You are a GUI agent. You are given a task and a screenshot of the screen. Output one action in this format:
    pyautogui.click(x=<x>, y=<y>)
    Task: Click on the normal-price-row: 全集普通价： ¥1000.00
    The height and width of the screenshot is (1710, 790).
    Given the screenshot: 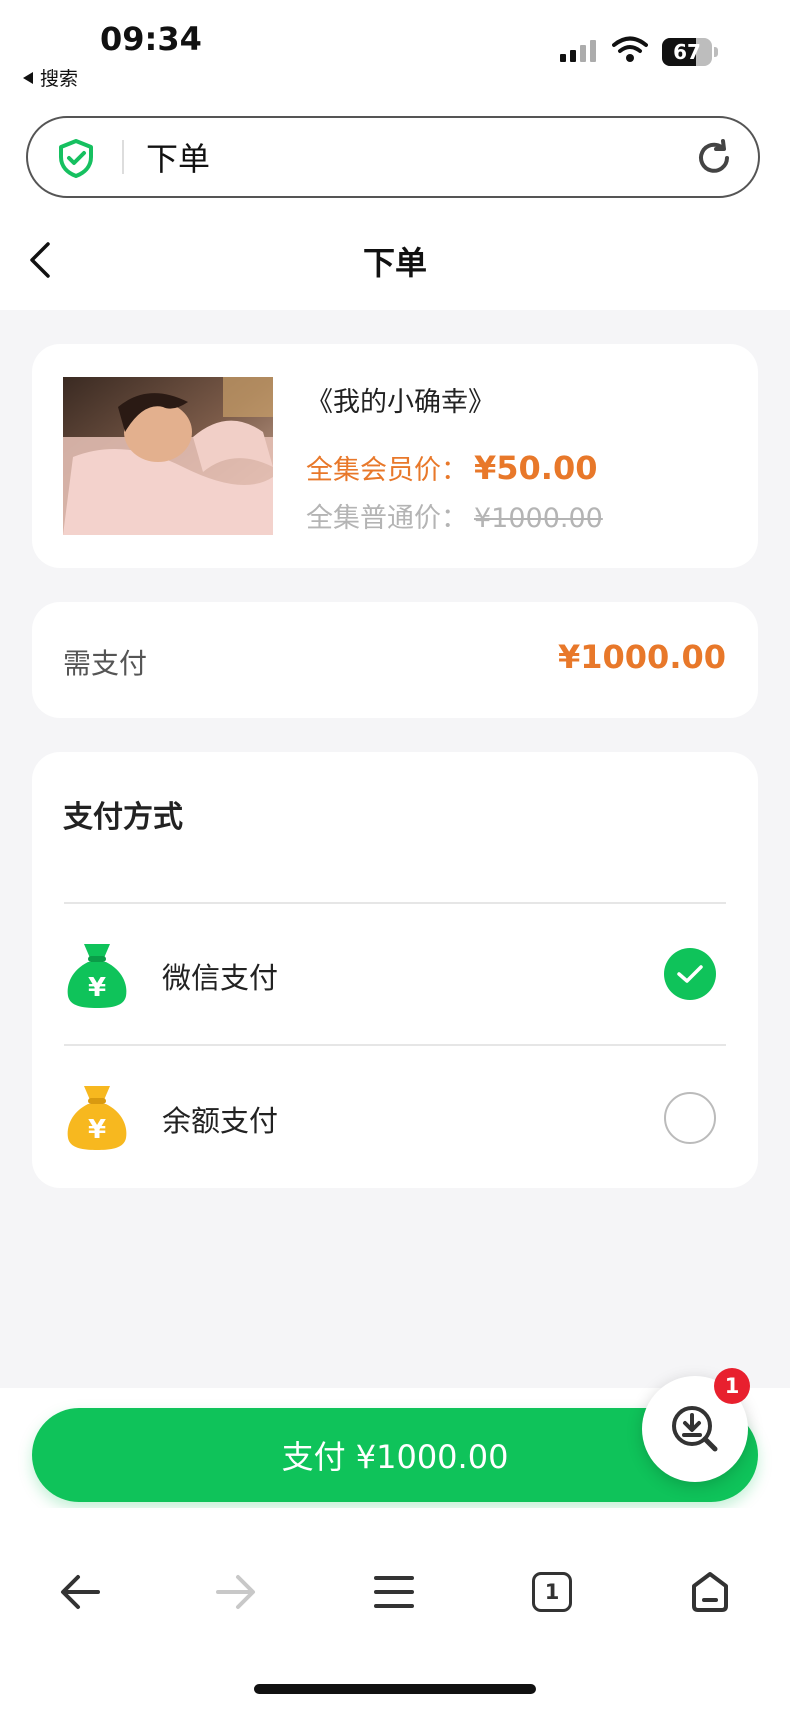 What is the action you would take?
    pyautogui.click(x=454, y=515)
    